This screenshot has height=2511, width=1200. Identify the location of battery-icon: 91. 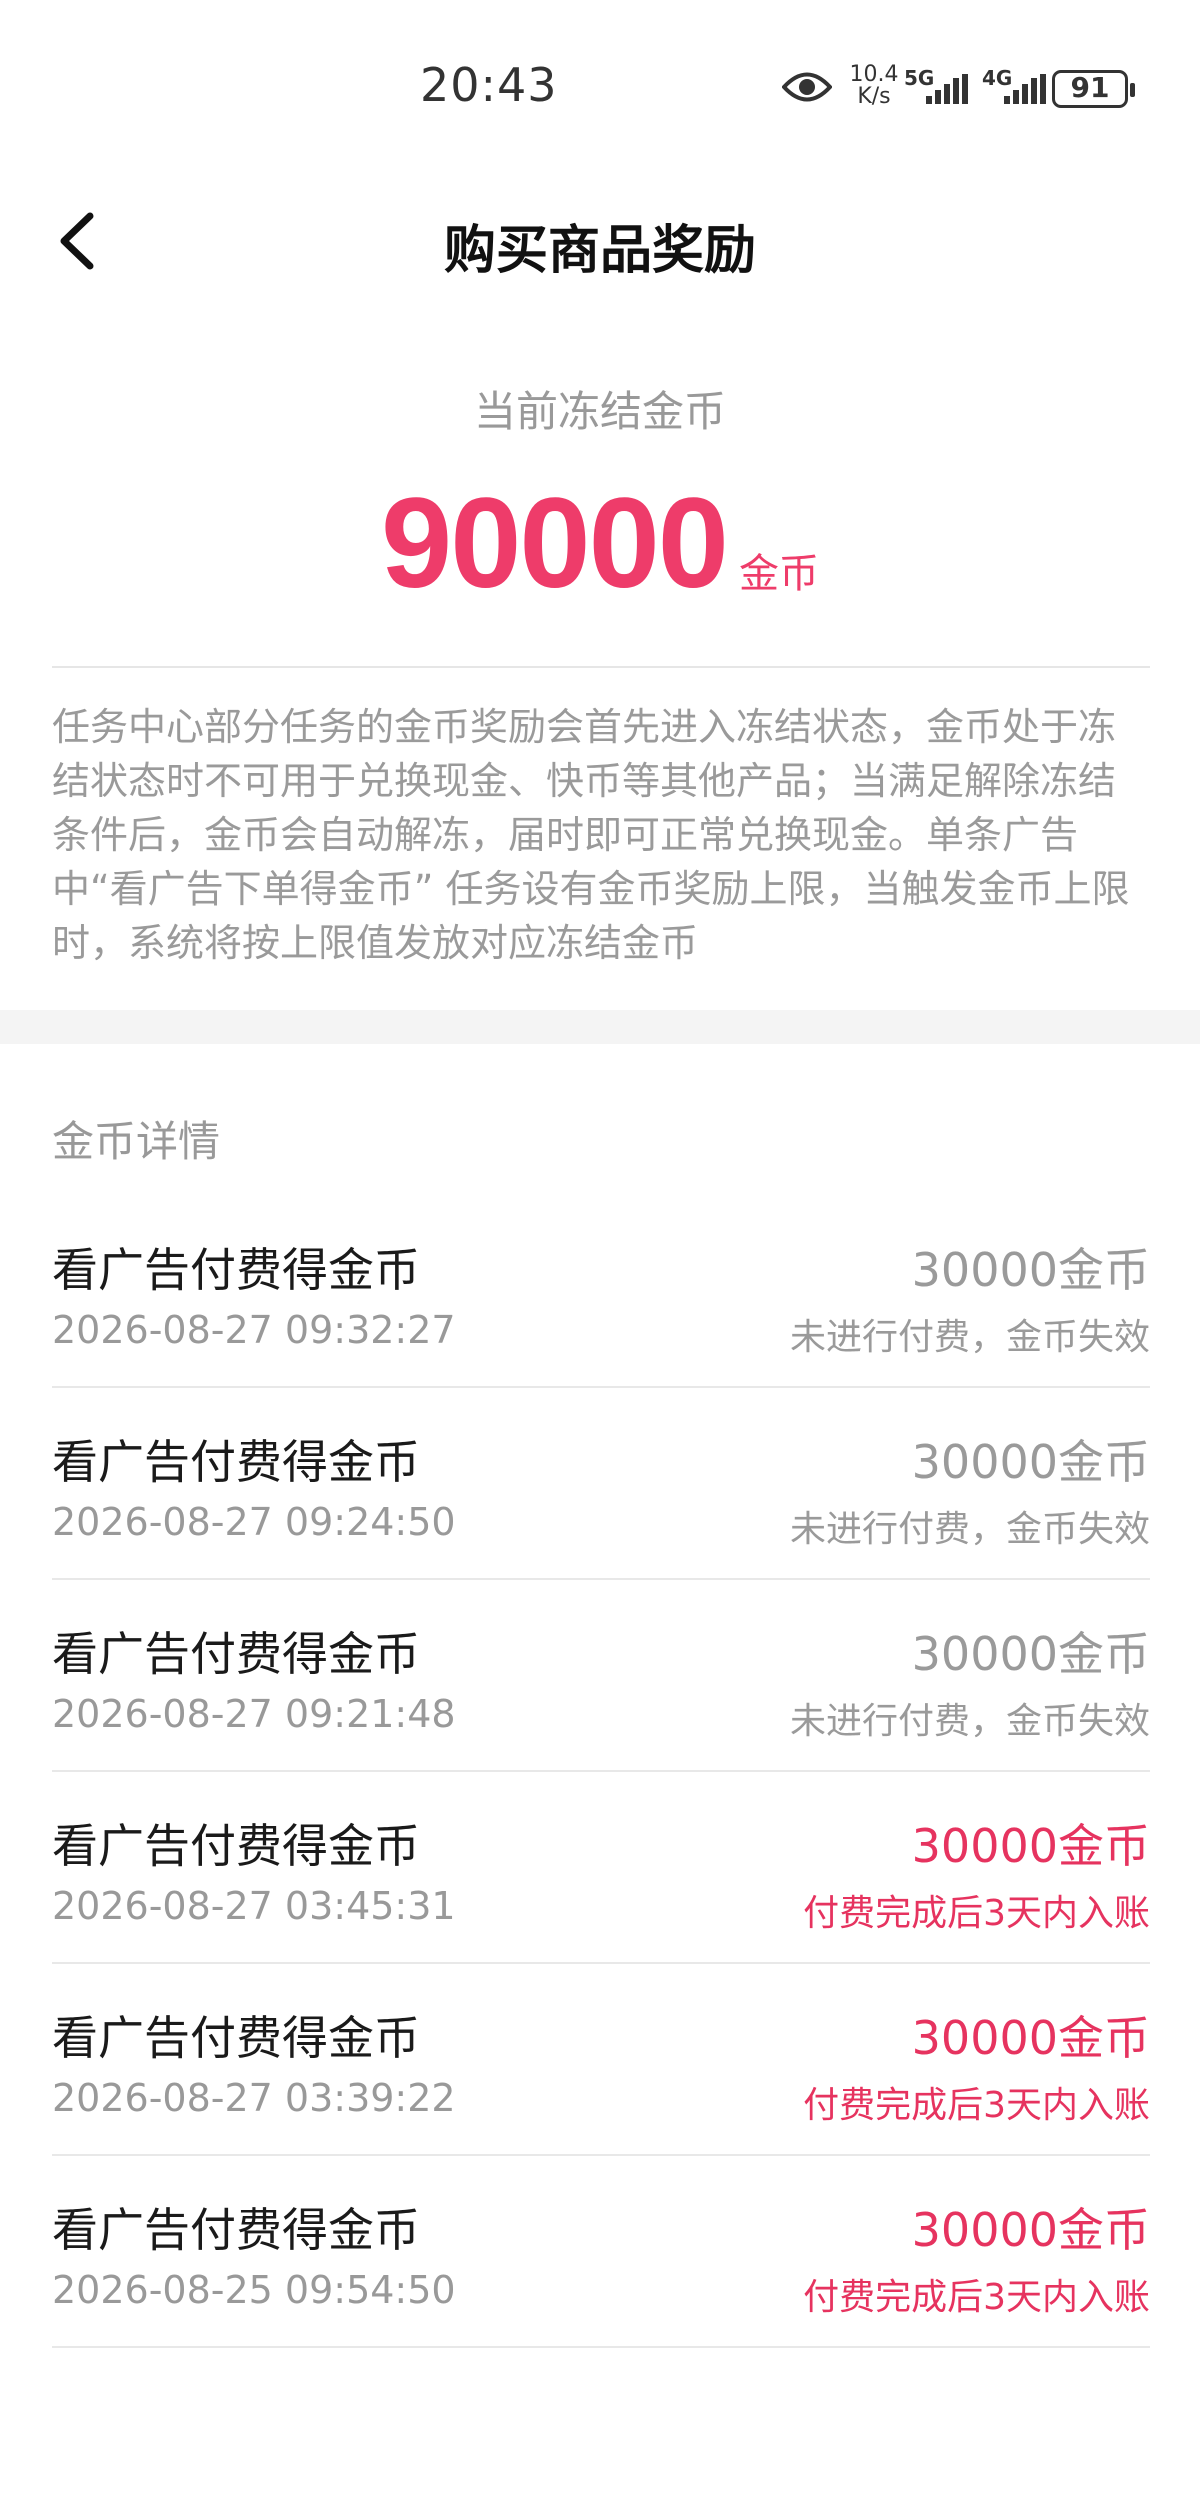
(1093, 89).